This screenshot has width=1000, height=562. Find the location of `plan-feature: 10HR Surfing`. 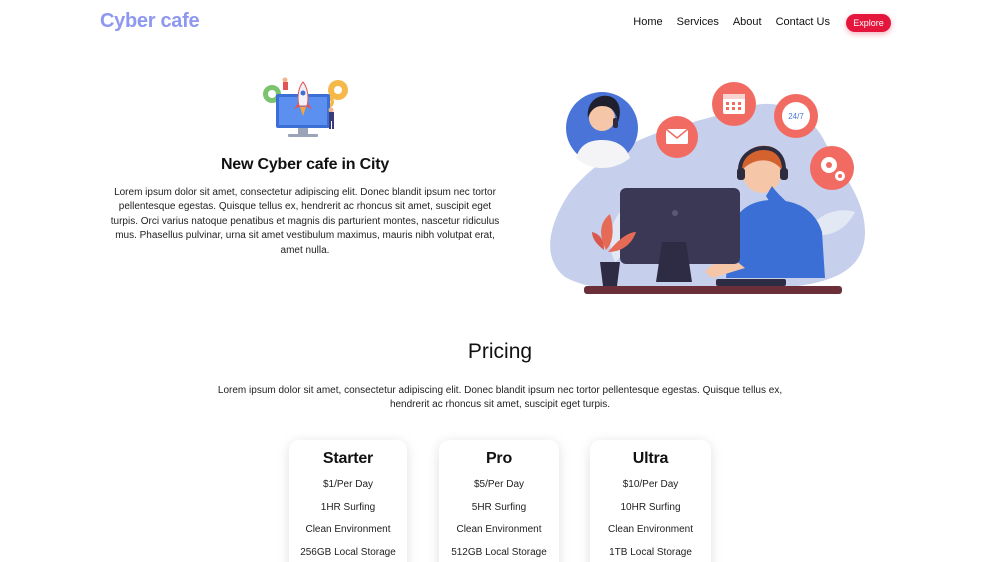

plan-feature: 10HR Surfing is located at coordinates (650, 507).